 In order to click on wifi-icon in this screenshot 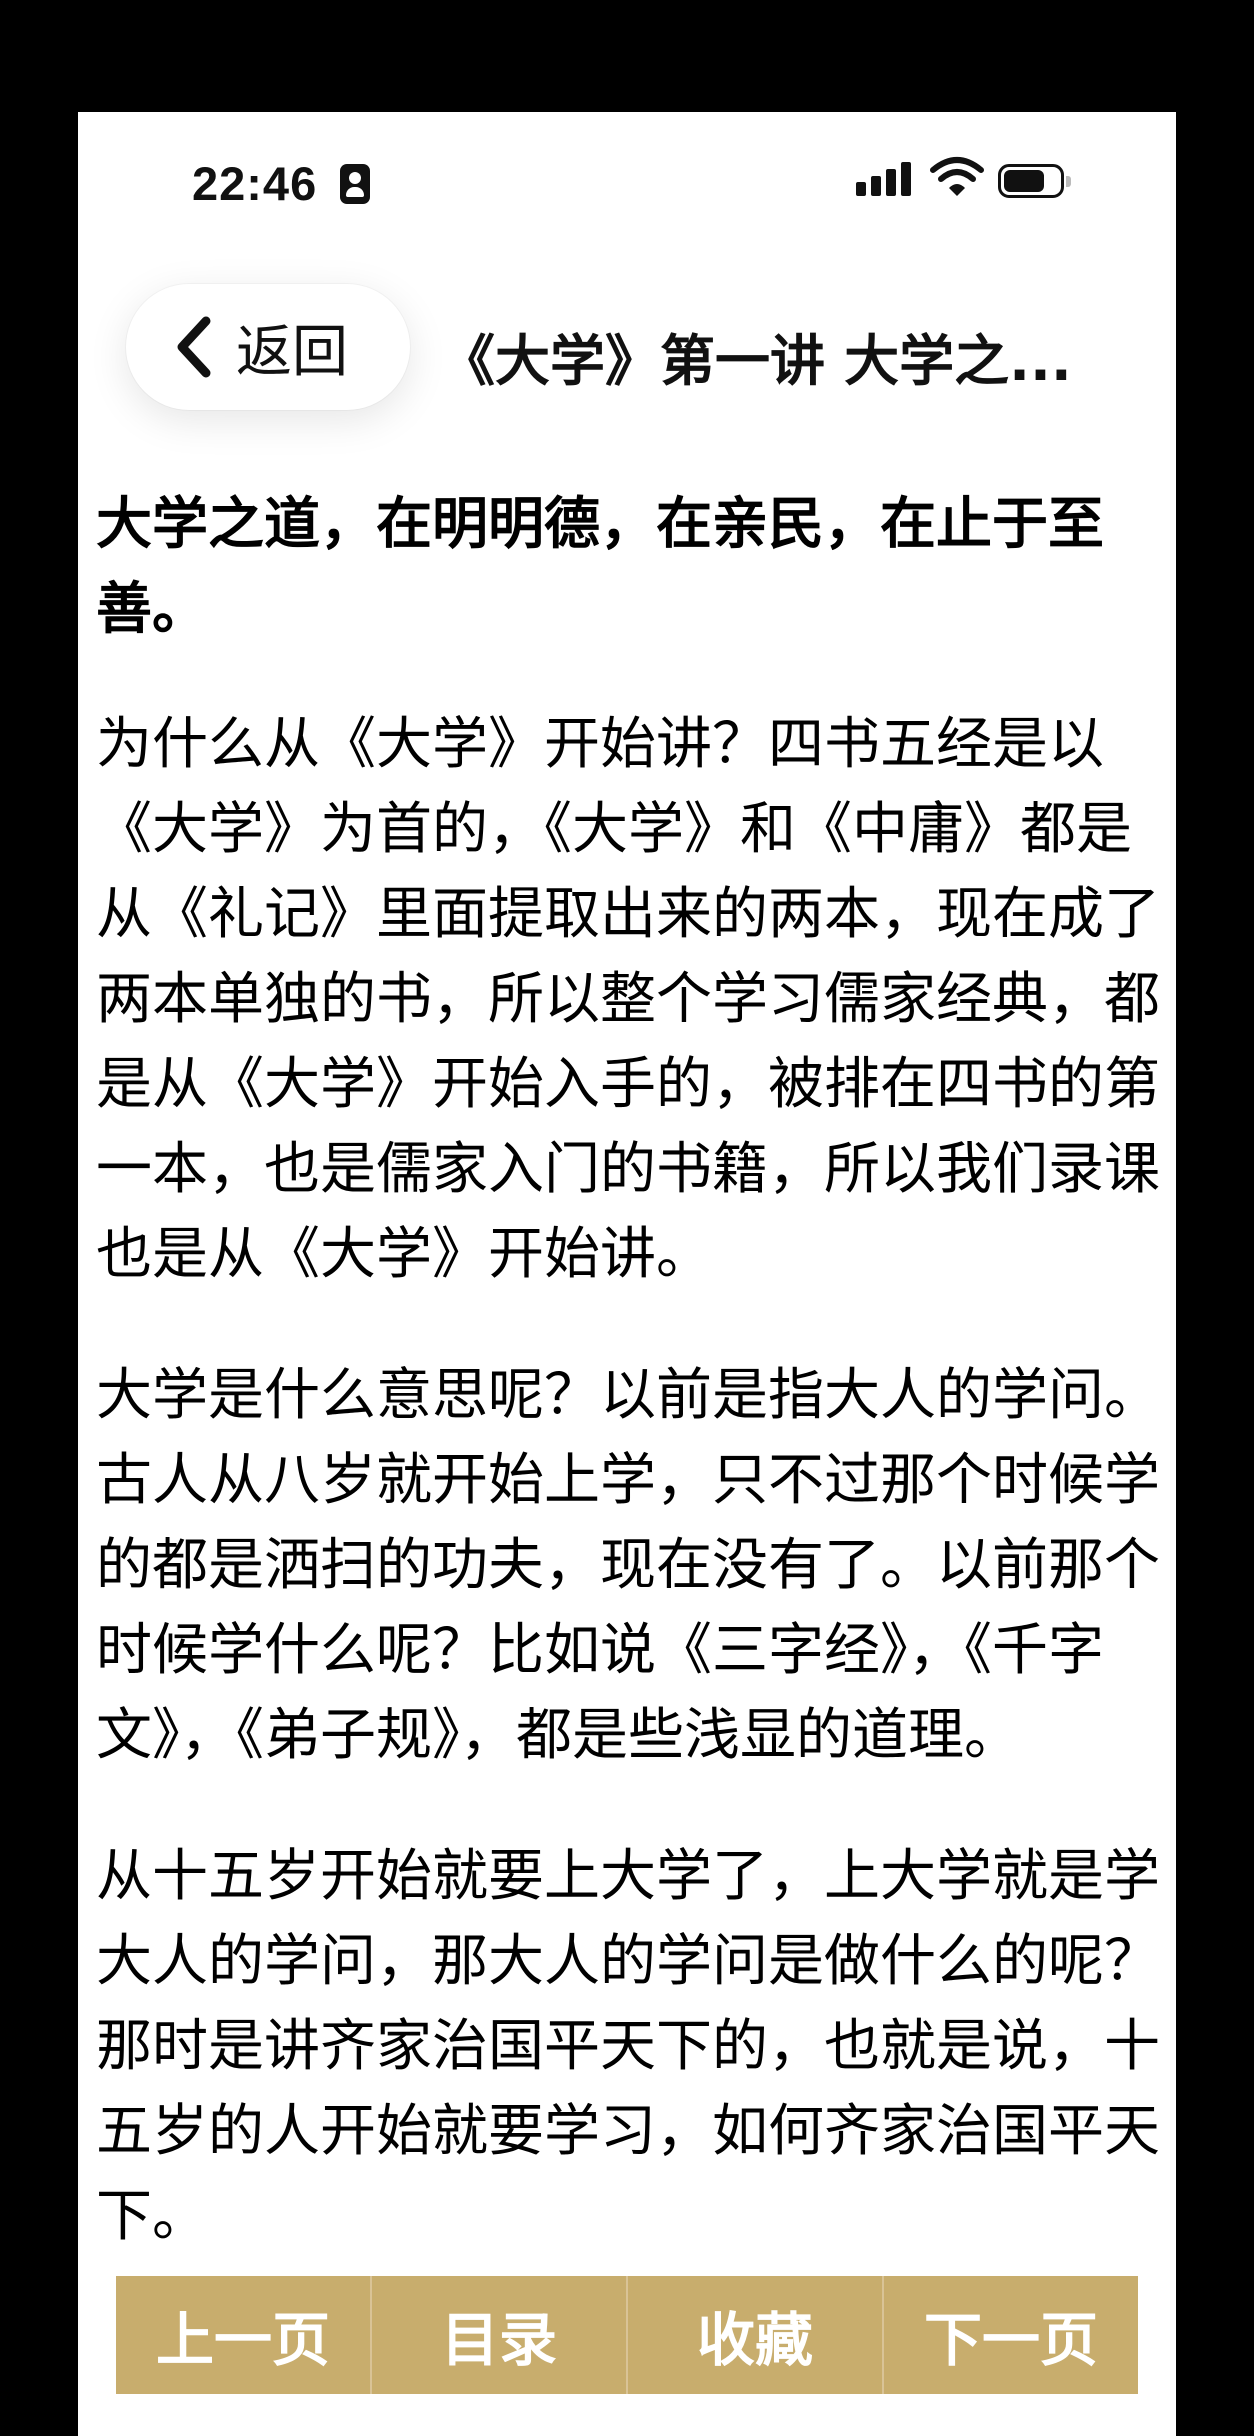, I will do `click(957, 176)`.